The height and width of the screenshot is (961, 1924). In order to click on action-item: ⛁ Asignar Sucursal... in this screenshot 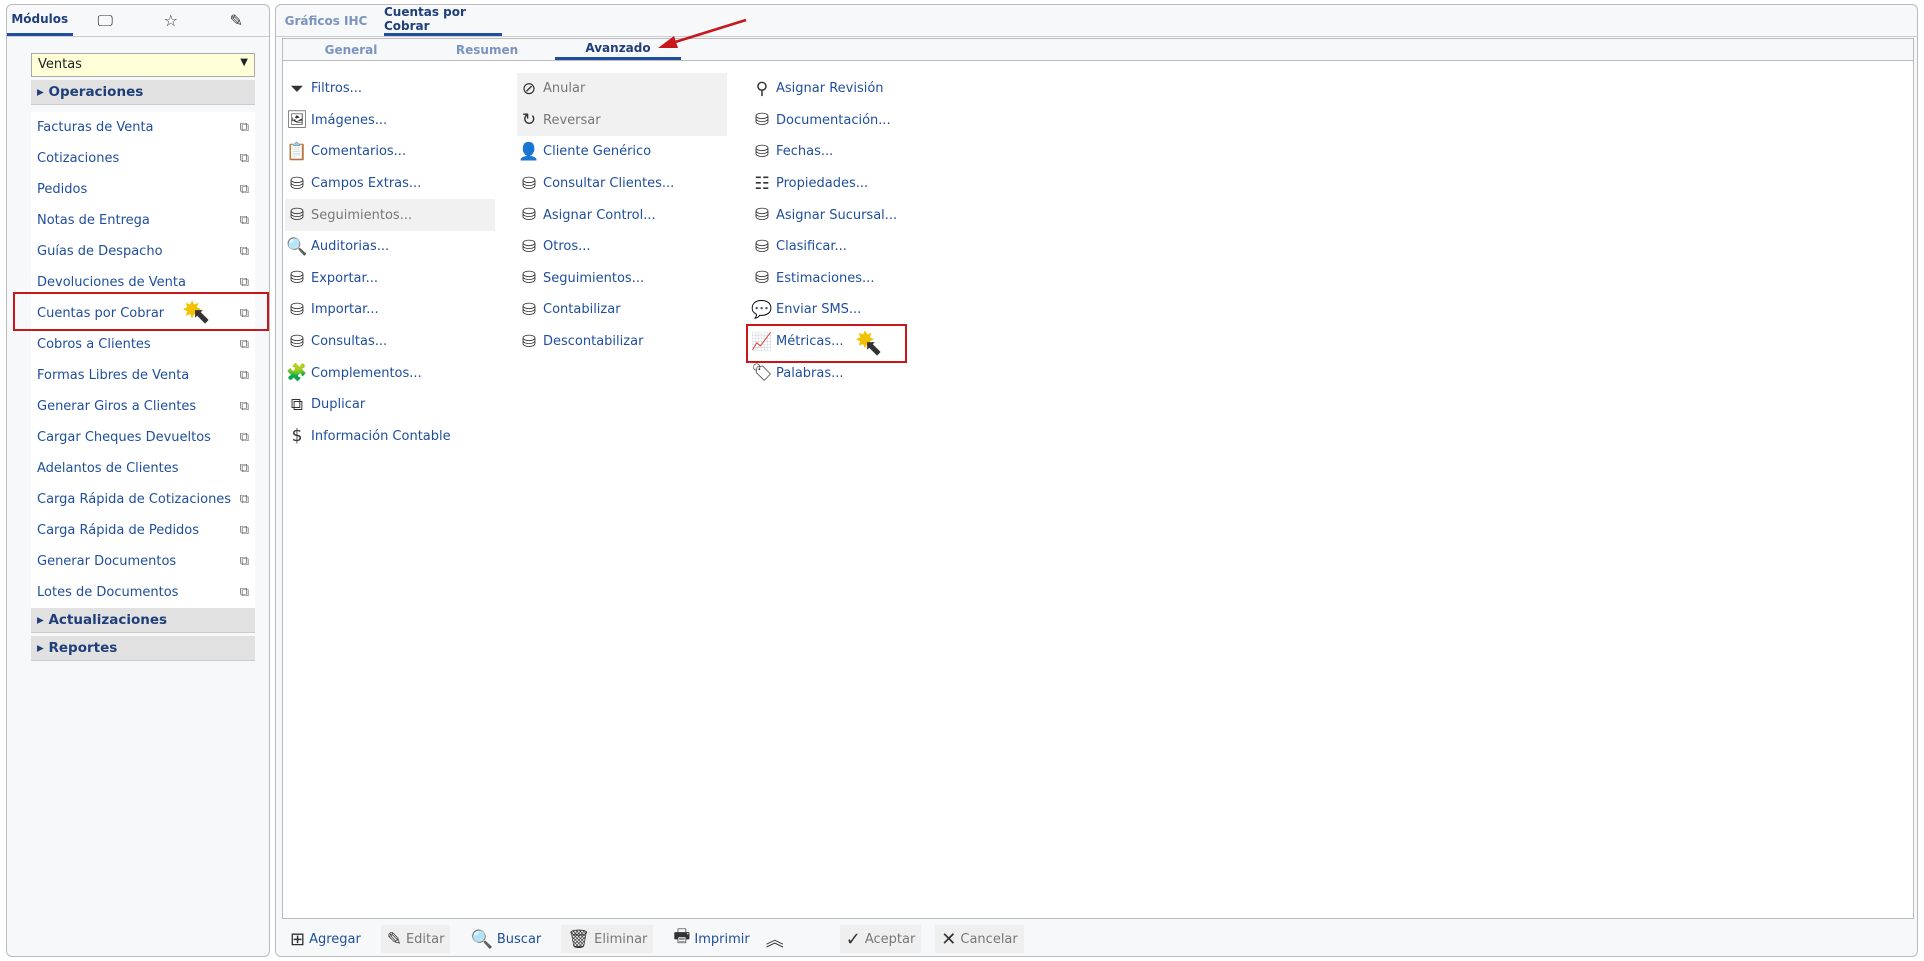, I will do `click(855, 215)`.